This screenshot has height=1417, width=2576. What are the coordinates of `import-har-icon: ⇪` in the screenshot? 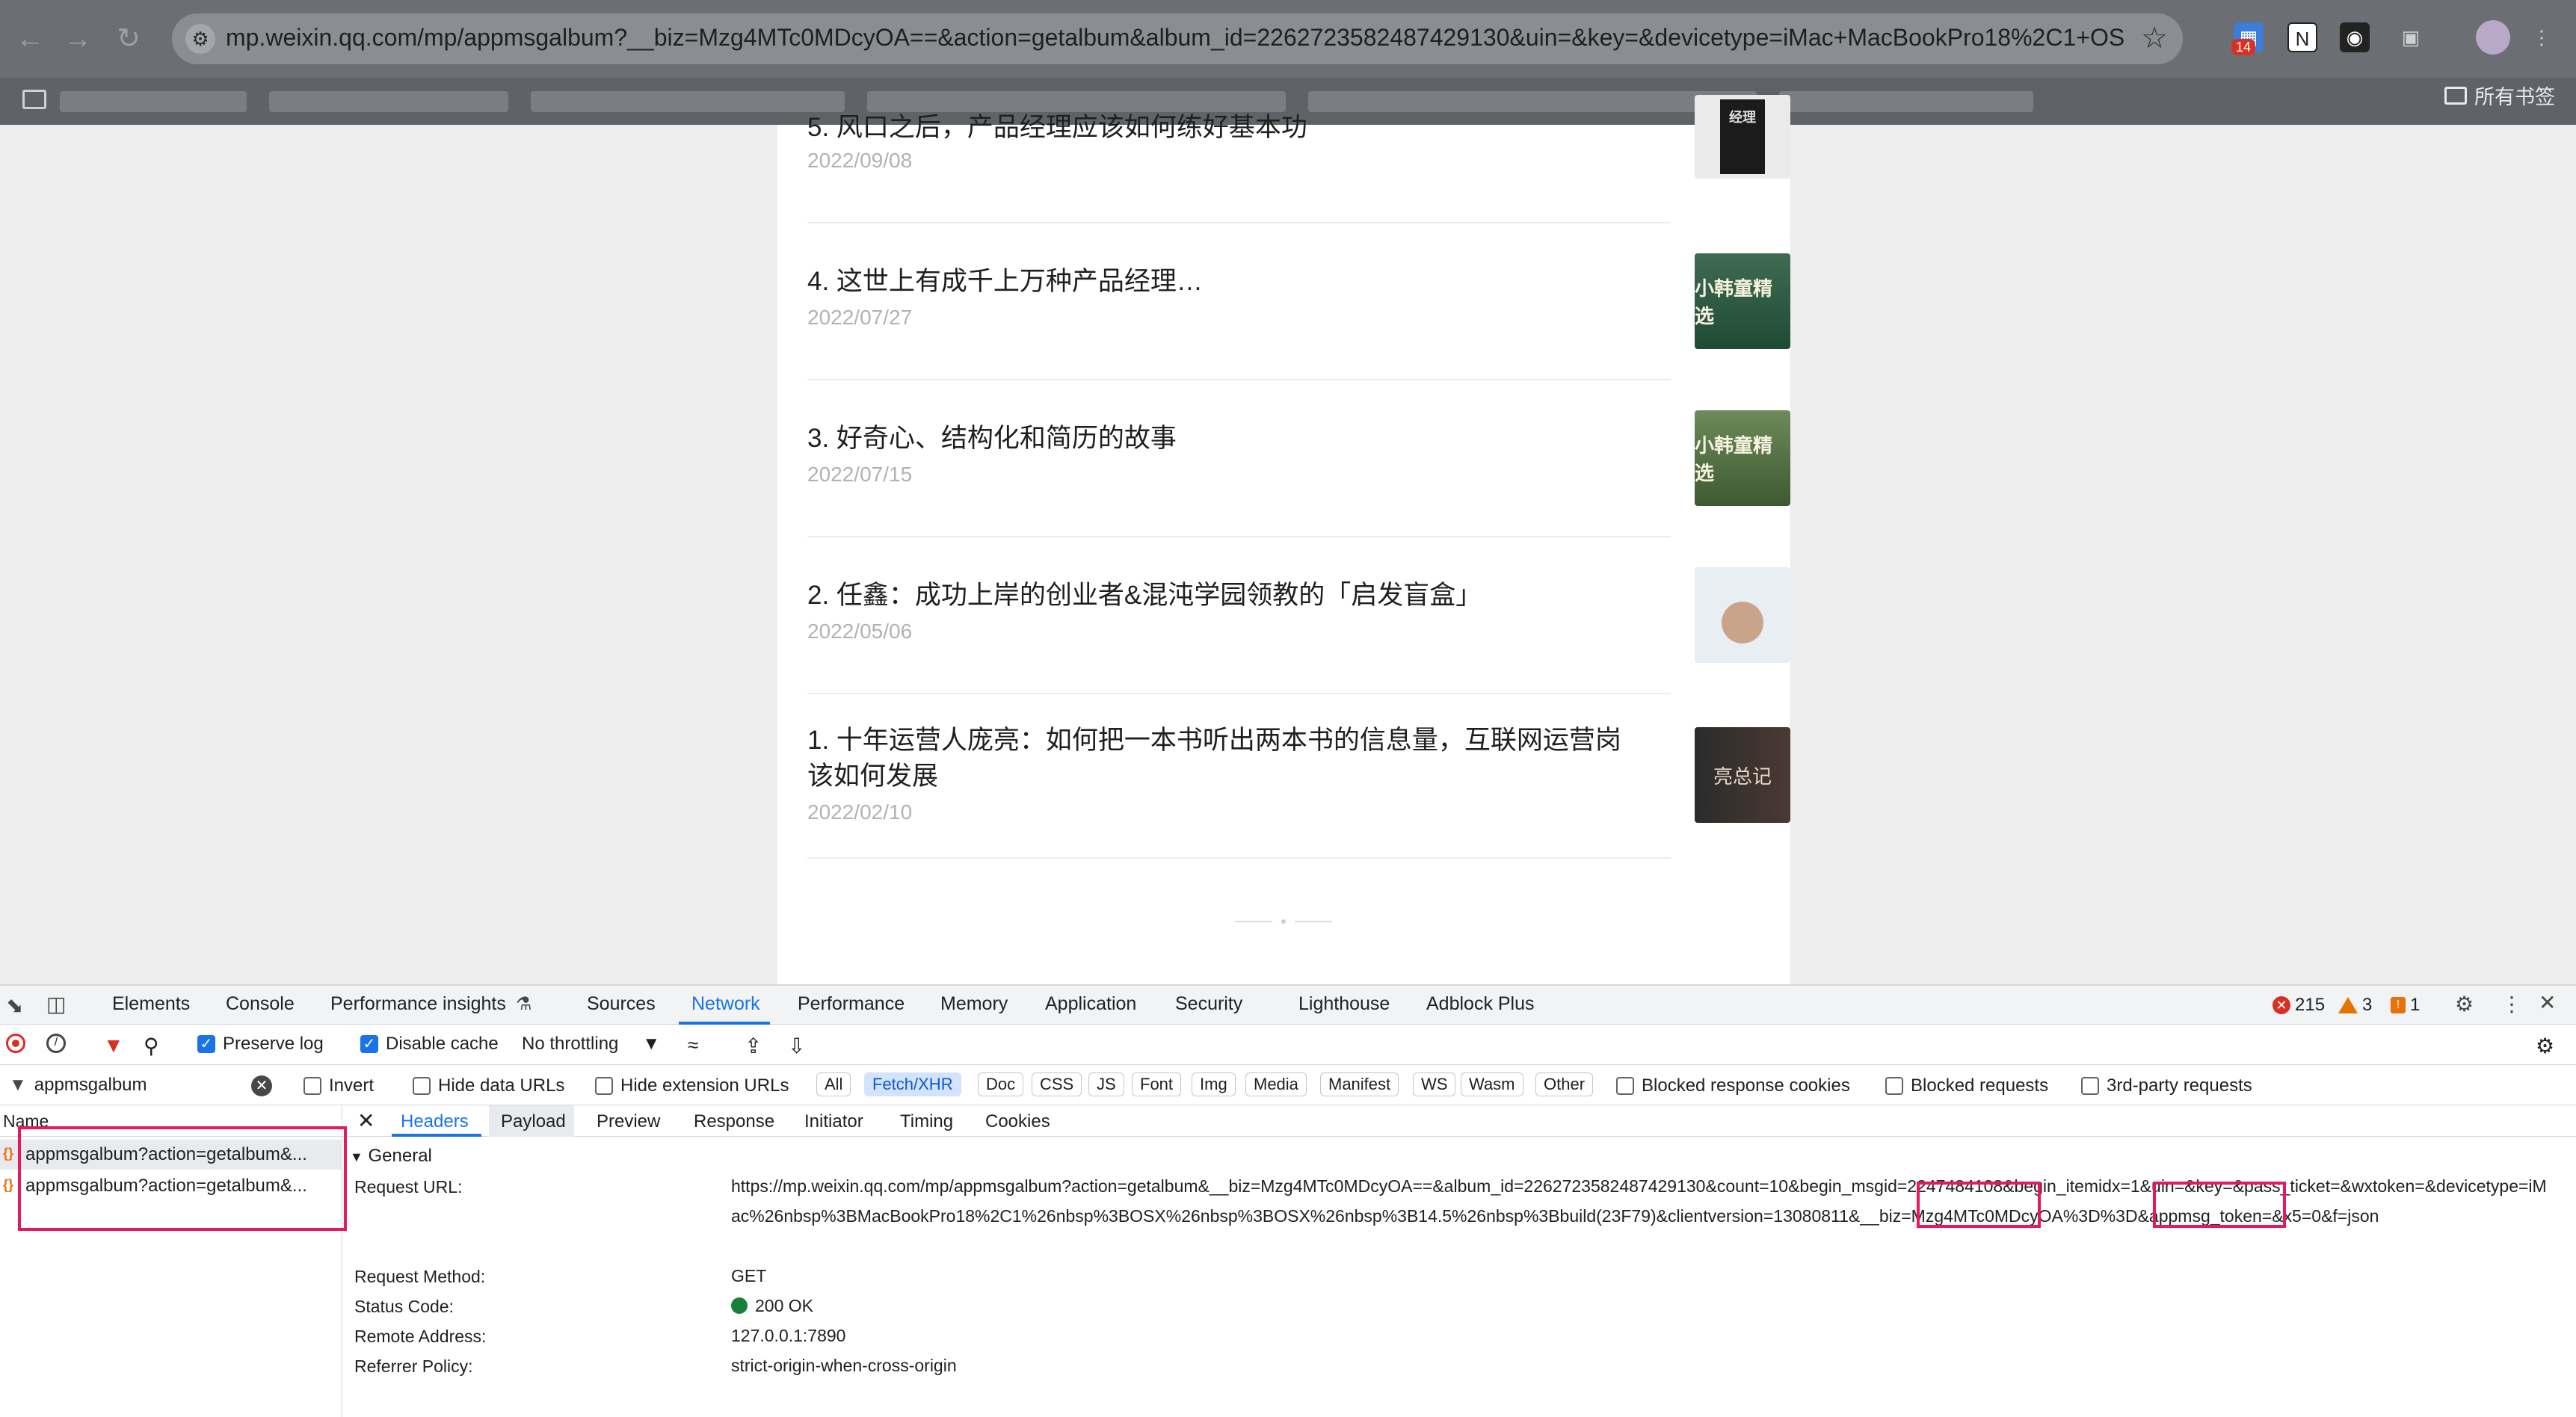 It's located at (753, 1046).